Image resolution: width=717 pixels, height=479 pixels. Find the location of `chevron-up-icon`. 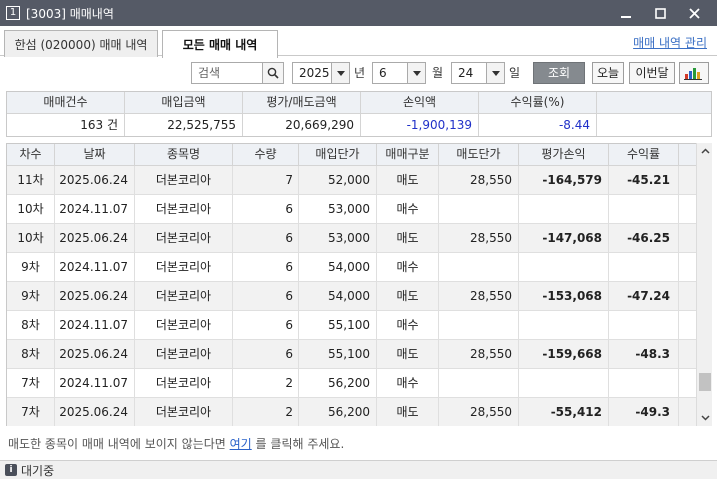

chevron-up-icon is located at coordinates (705, 151).